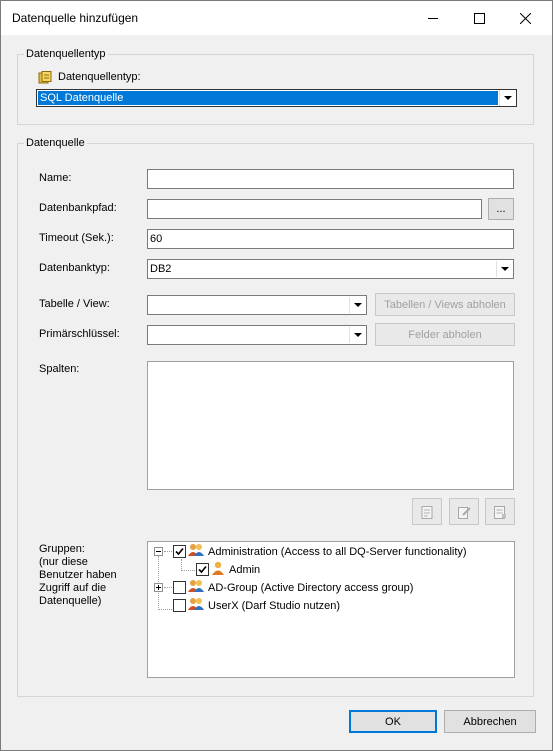 This screenshot has width=553, height=751. Describe the element at coordinates (330, 239) in the screenshot. I see `timeout-field: 60` at that location.